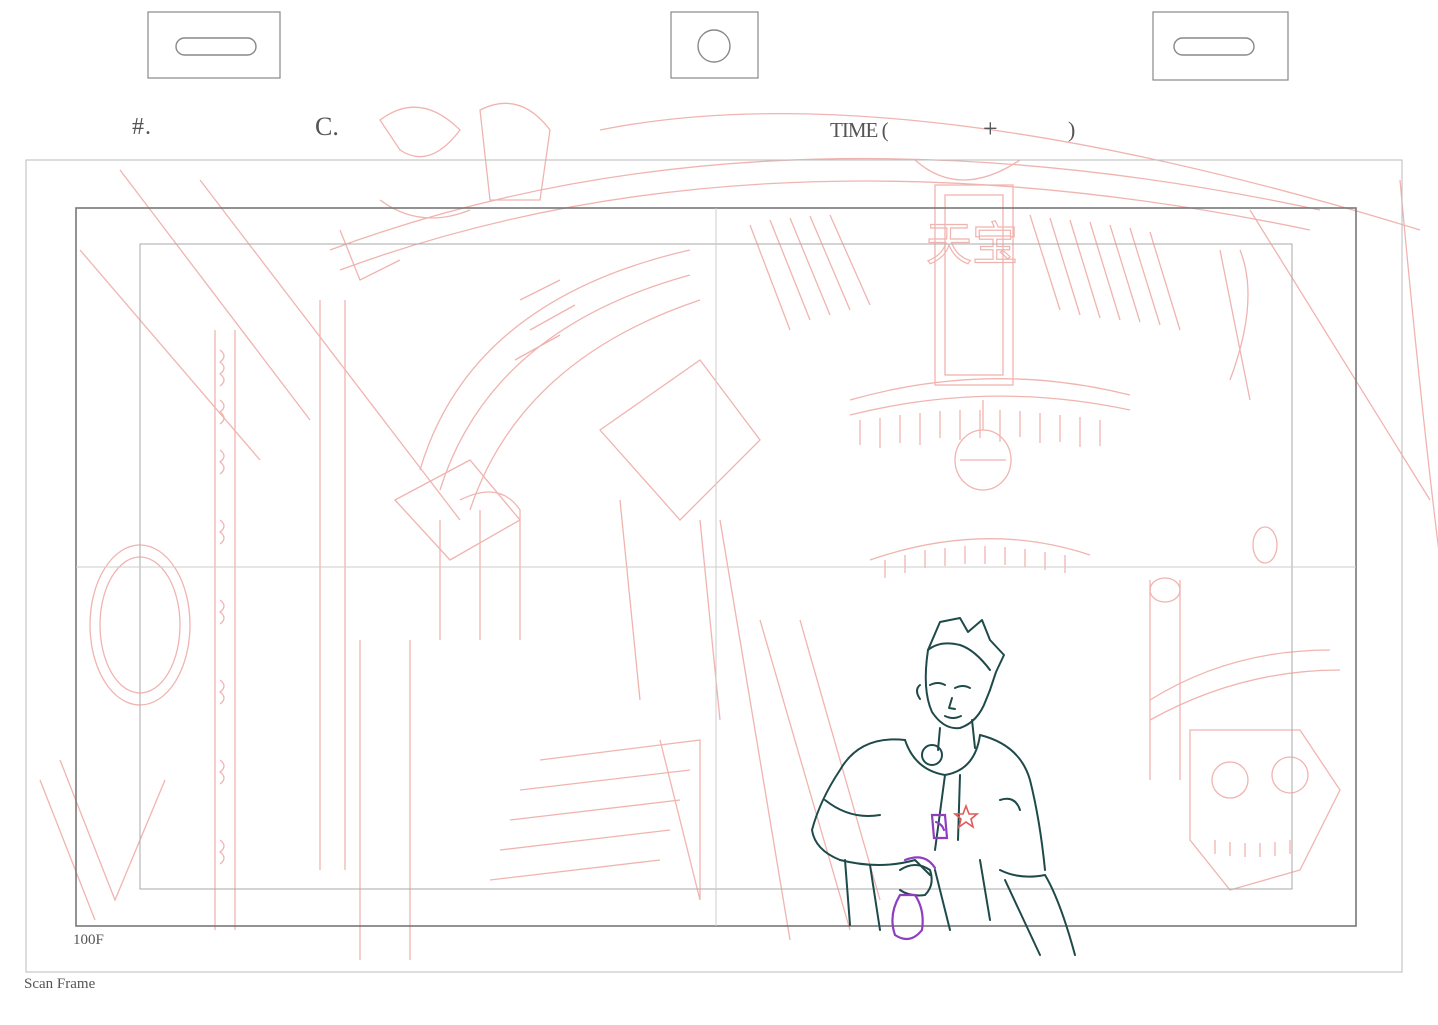  I want to click on cut-number-label: C., so click(327, 126).